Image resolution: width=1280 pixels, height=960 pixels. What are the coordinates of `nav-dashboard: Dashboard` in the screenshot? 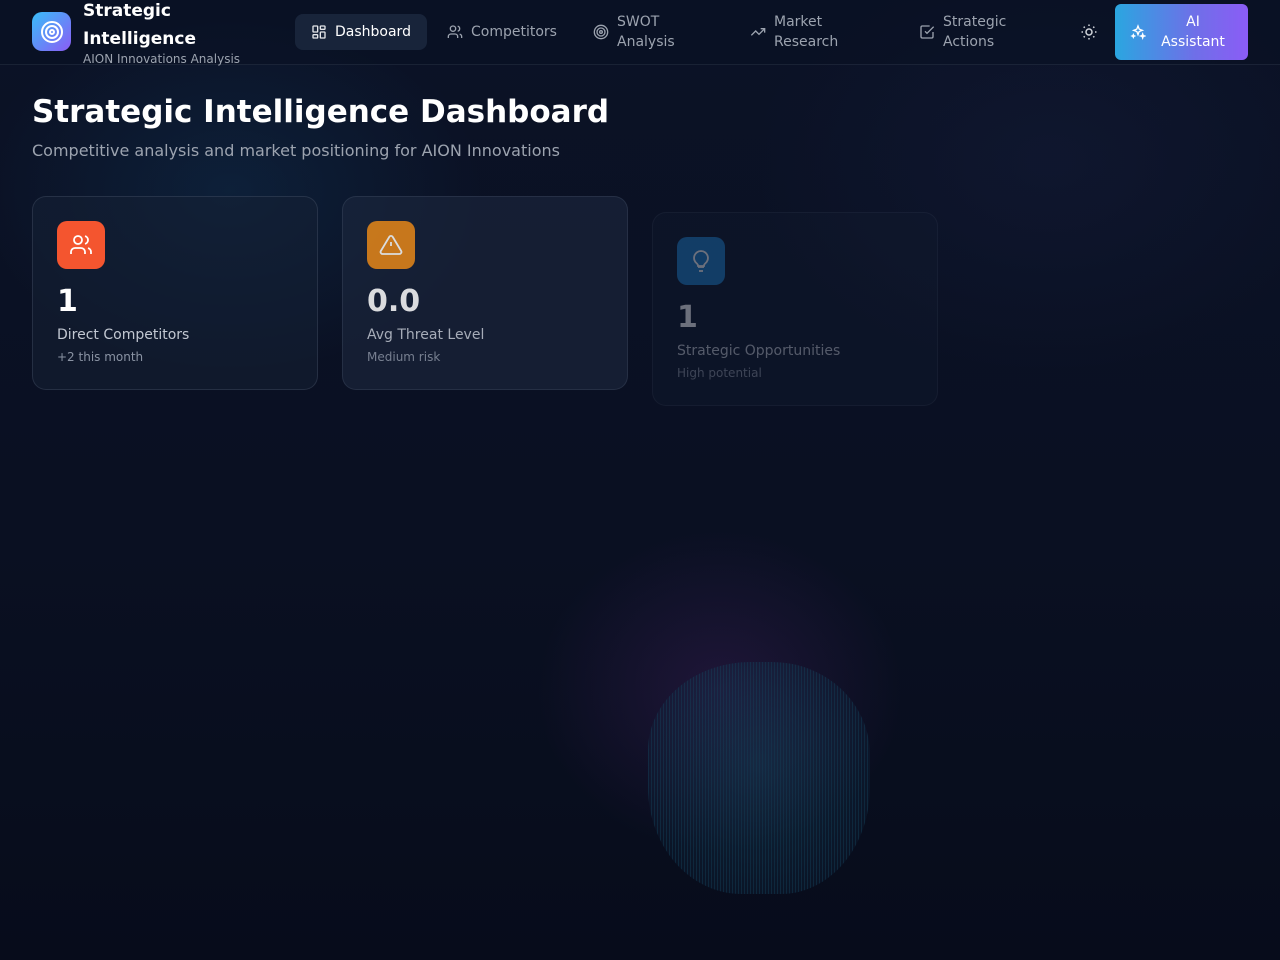 It's located at (361, 32).